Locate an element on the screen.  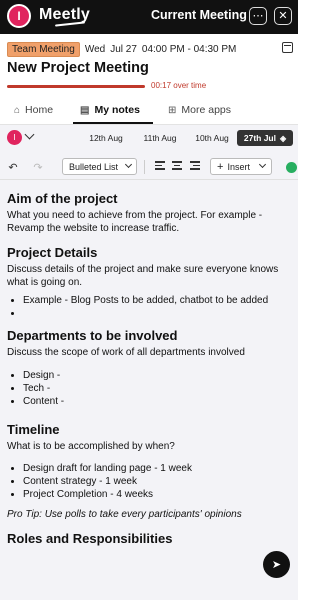
meeting-date: Jul 27 is located at coordinates (123, 49).